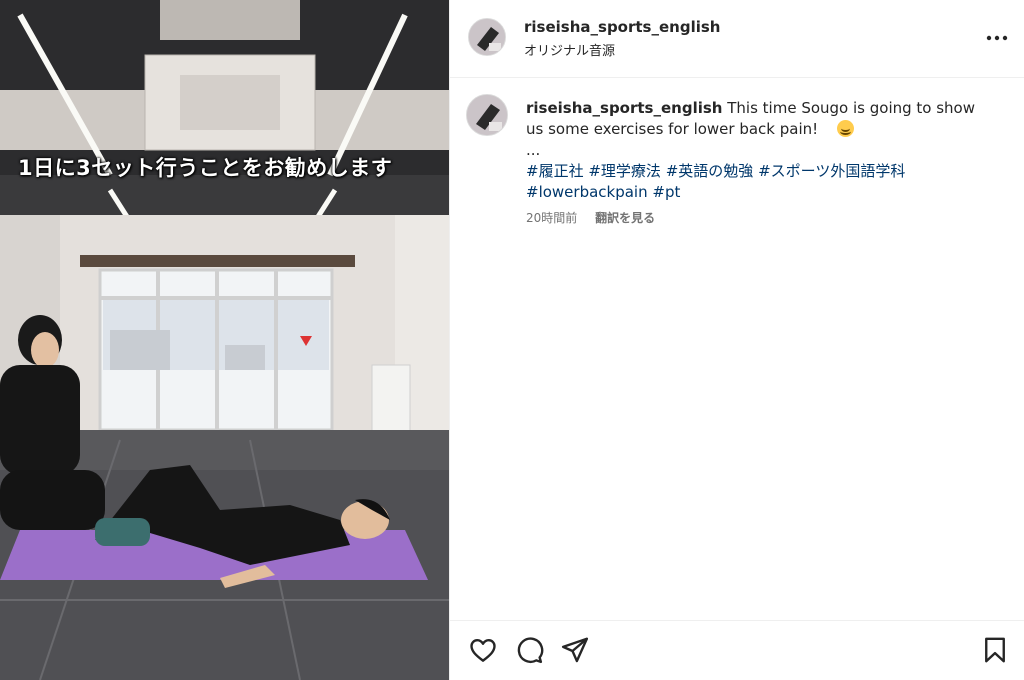  I want to click on hashtag-link: #理学療法, so click(624, 171).